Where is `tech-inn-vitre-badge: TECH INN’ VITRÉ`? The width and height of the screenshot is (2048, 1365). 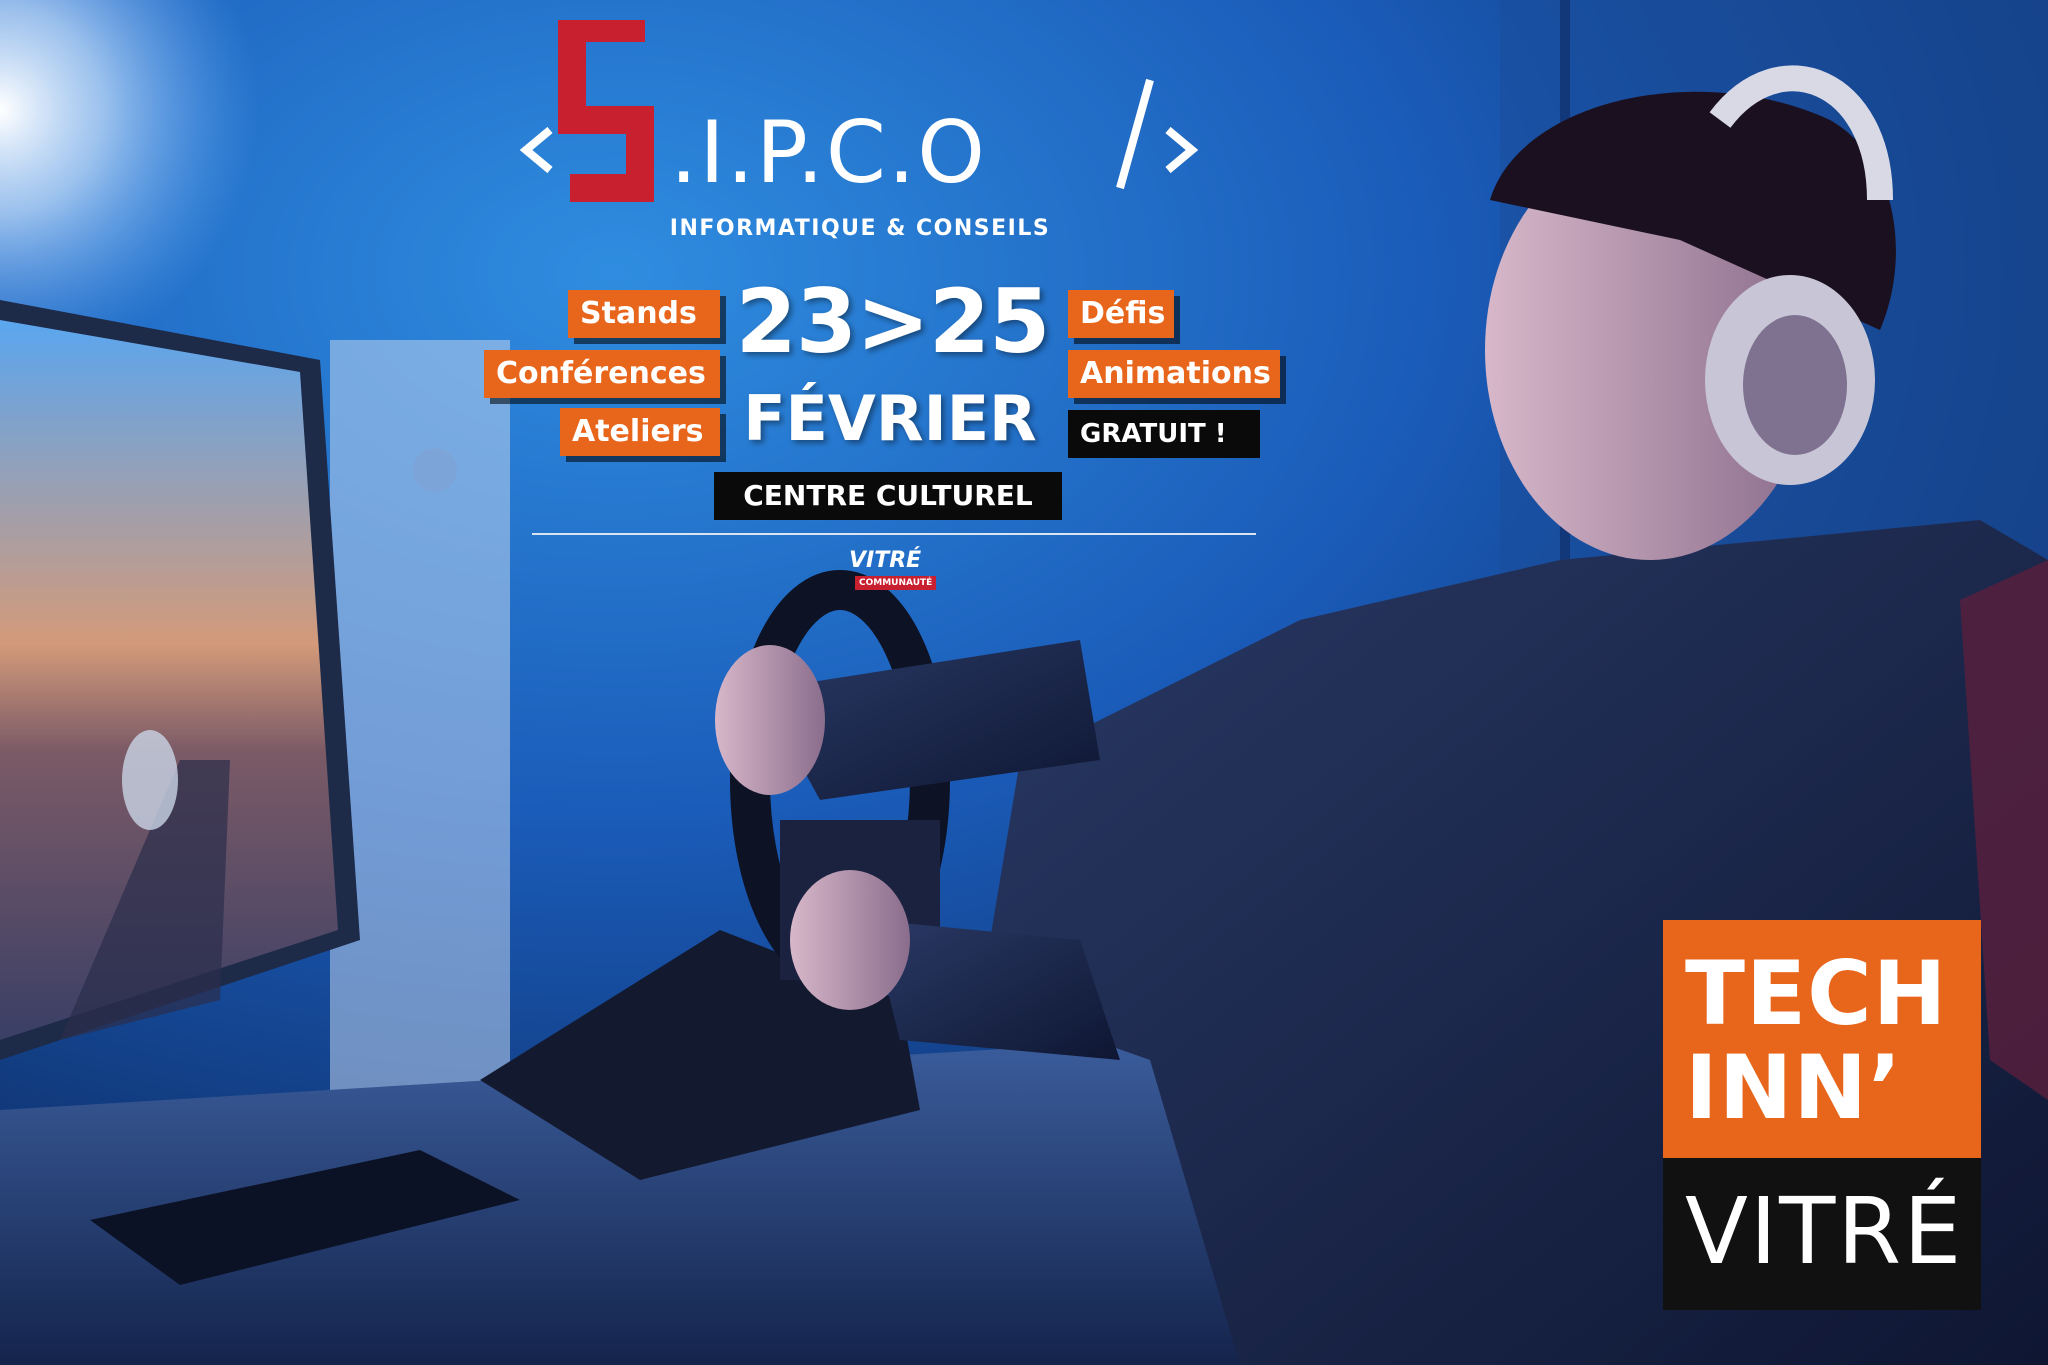
tech-inn-vitre-badge: TECH INN’ VITRÉ is located at coordinates (1822, 1115).